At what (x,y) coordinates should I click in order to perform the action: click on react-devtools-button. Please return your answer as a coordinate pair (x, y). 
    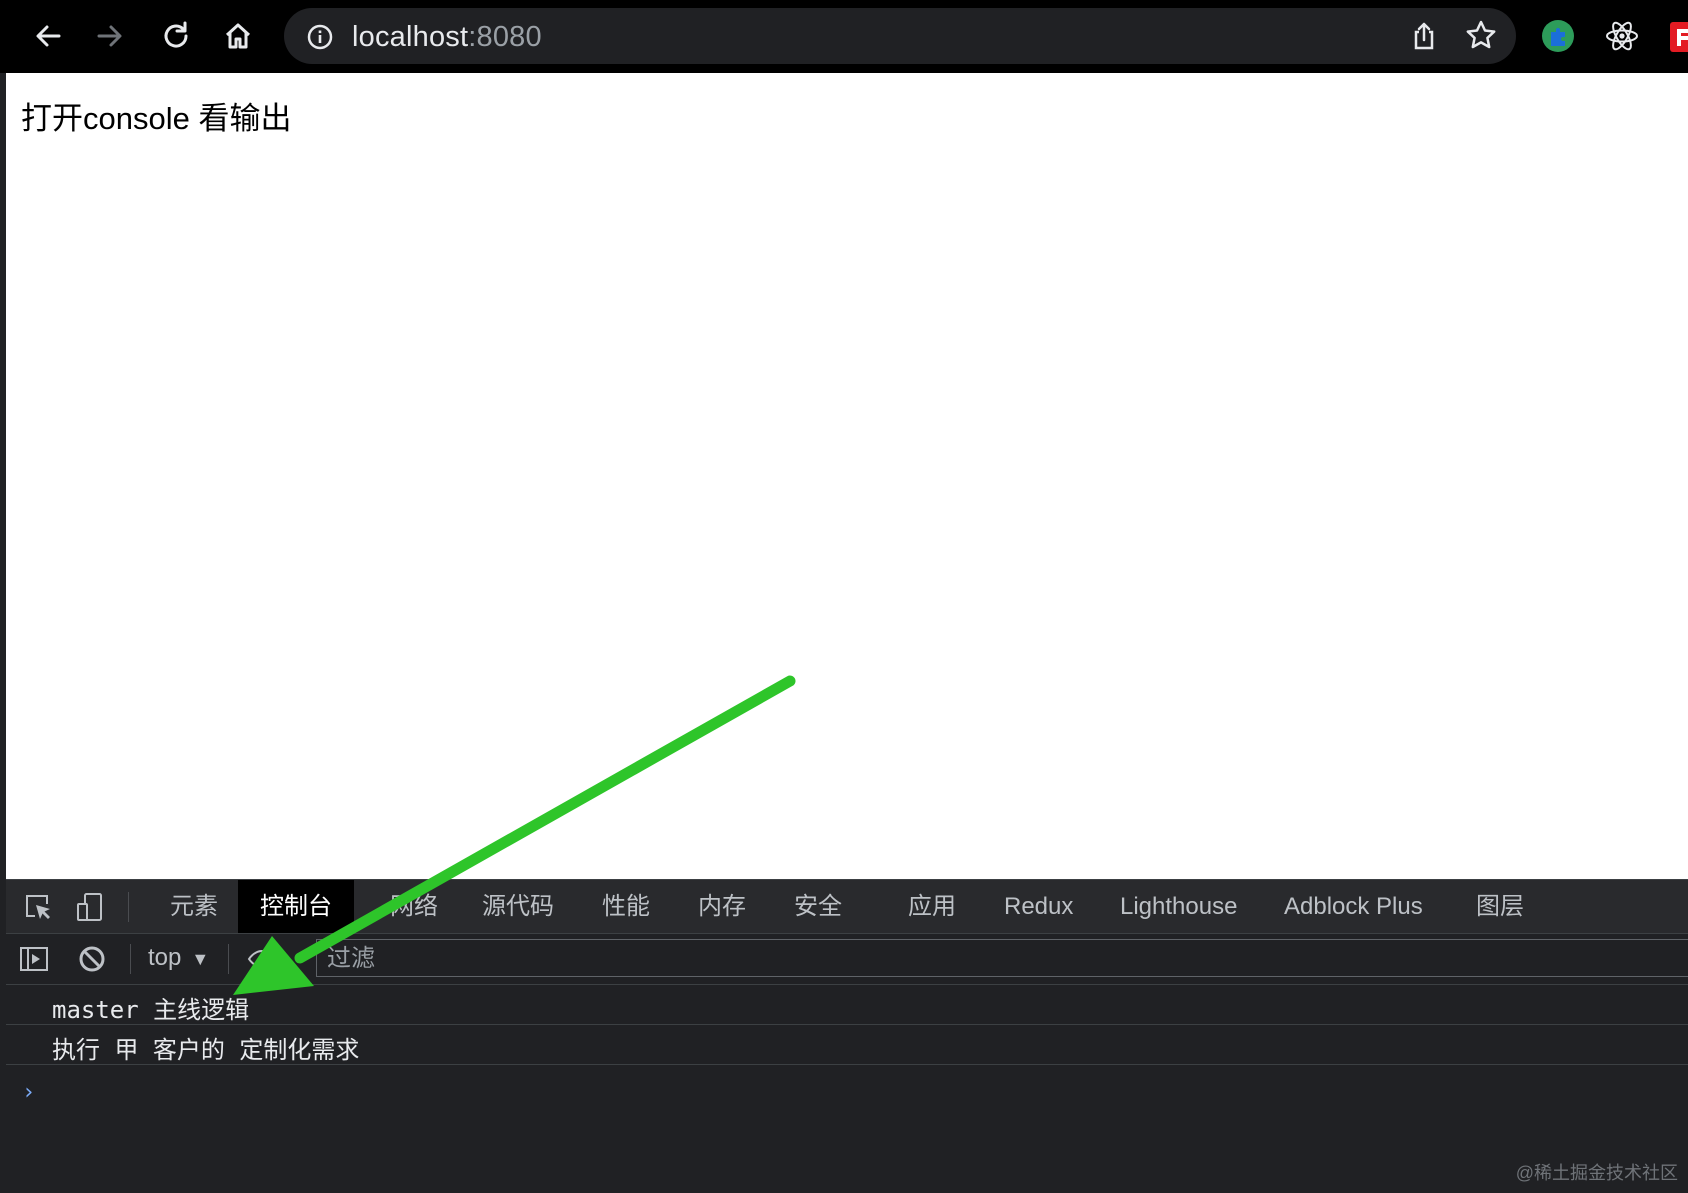
    Looking at the image, I should click on (1622, 36).